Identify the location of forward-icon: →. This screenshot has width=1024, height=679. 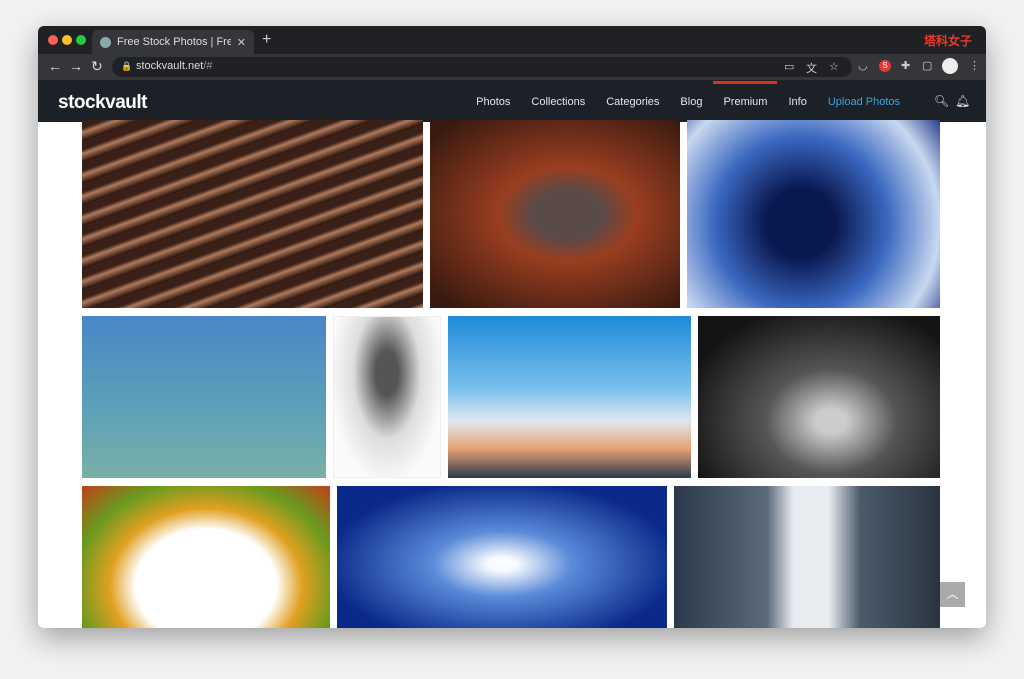
(76, 66).